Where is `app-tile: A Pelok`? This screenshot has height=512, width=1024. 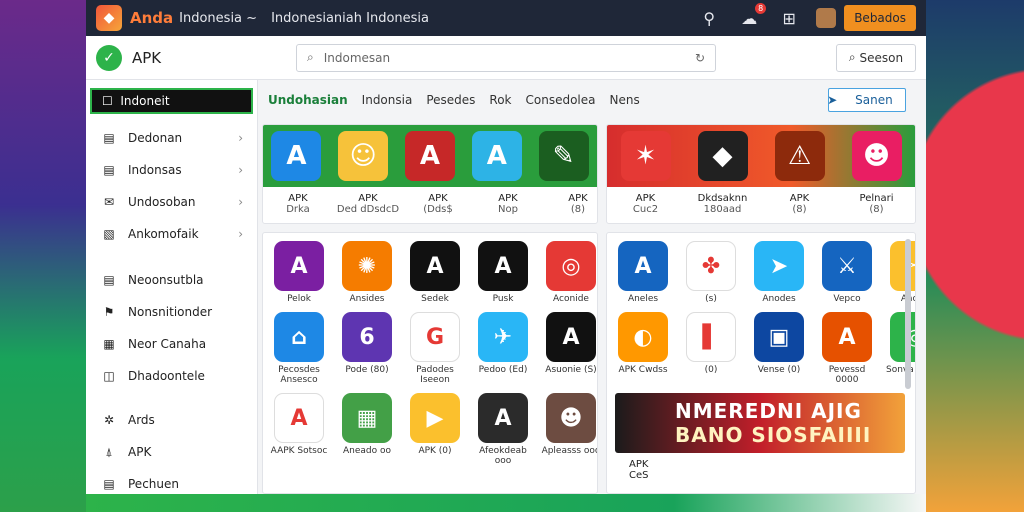
app-tile: A Pelok is located at coordinates (299, 272).